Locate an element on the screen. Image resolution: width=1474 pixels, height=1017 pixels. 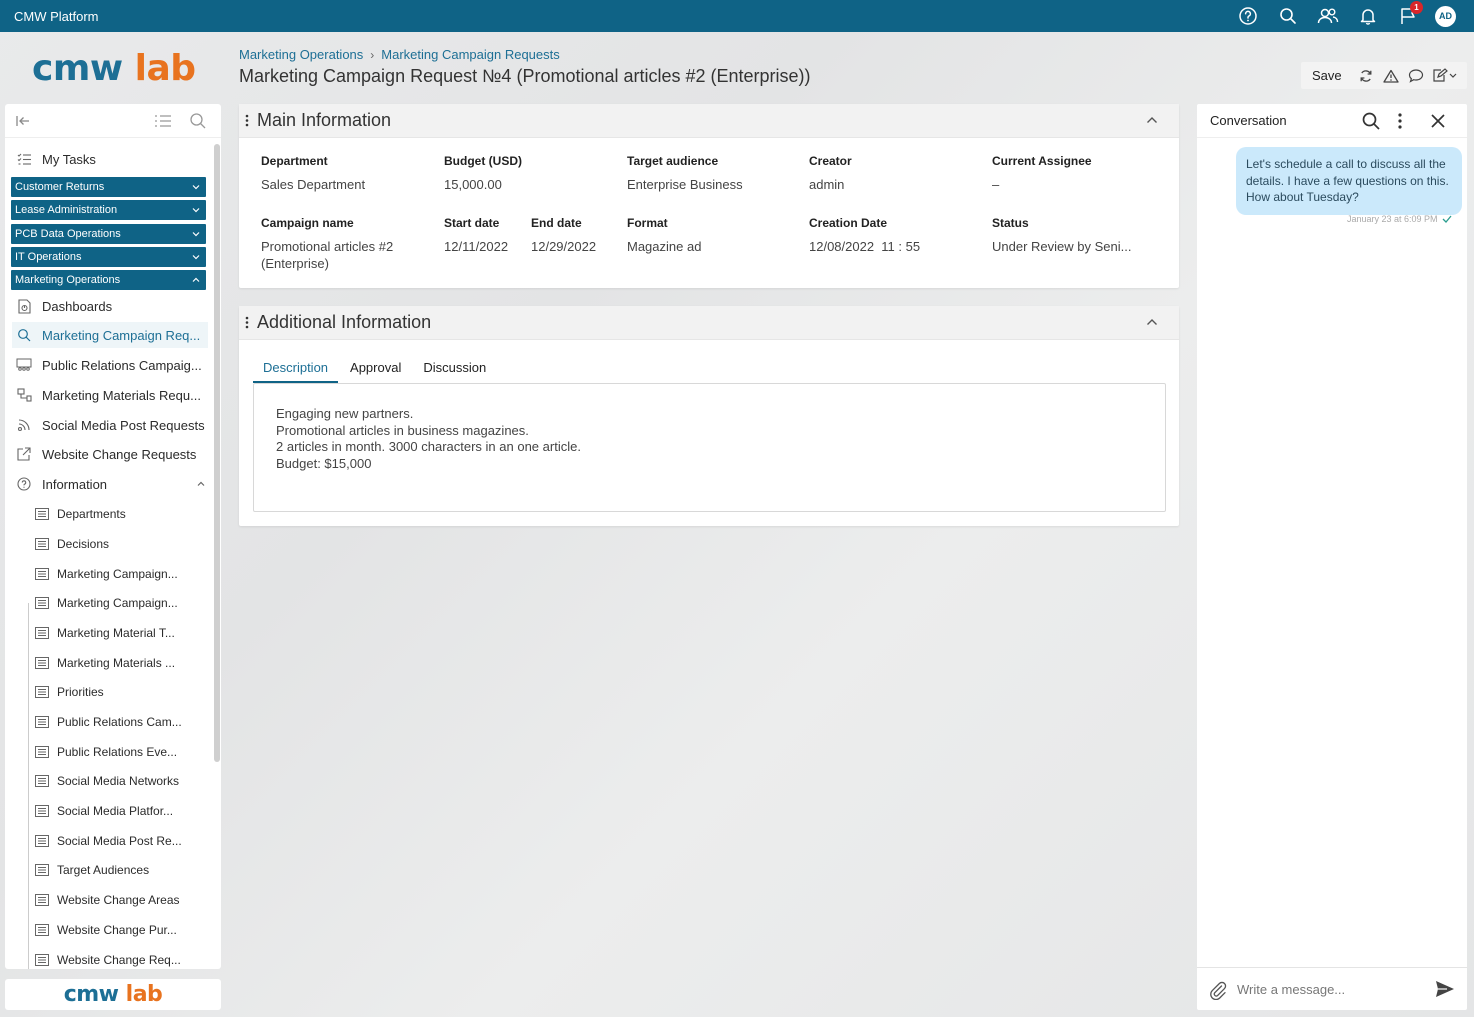
sidebar-scrollbar is located at coordinates (217, 453).